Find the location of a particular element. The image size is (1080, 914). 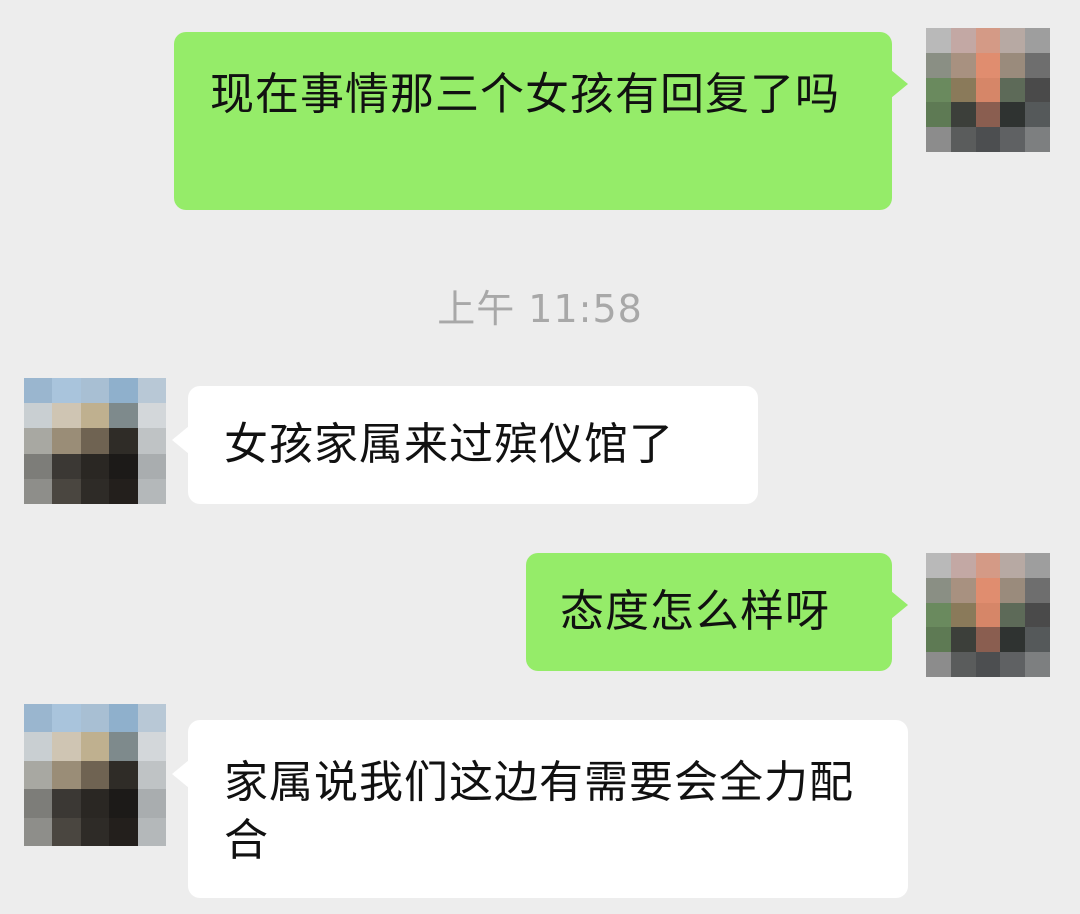

message-bubble-received: 女孩家属来过殡仪馆了 is located at coordinates (465, 445).